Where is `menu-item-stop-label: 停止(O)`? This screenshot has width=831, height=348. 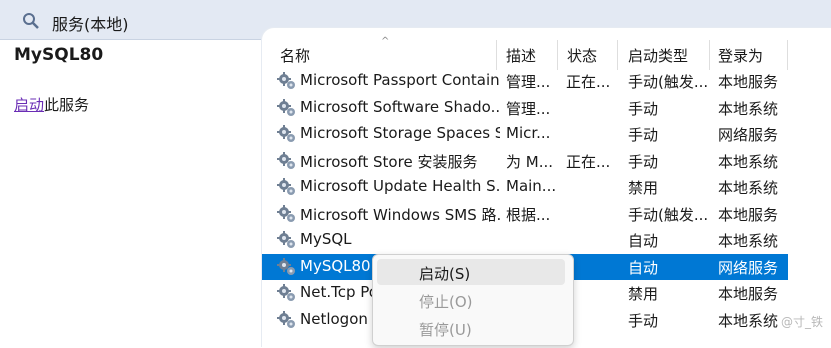
menu-item-stop-label: 停止(O) is located at coordinates (446, 302).